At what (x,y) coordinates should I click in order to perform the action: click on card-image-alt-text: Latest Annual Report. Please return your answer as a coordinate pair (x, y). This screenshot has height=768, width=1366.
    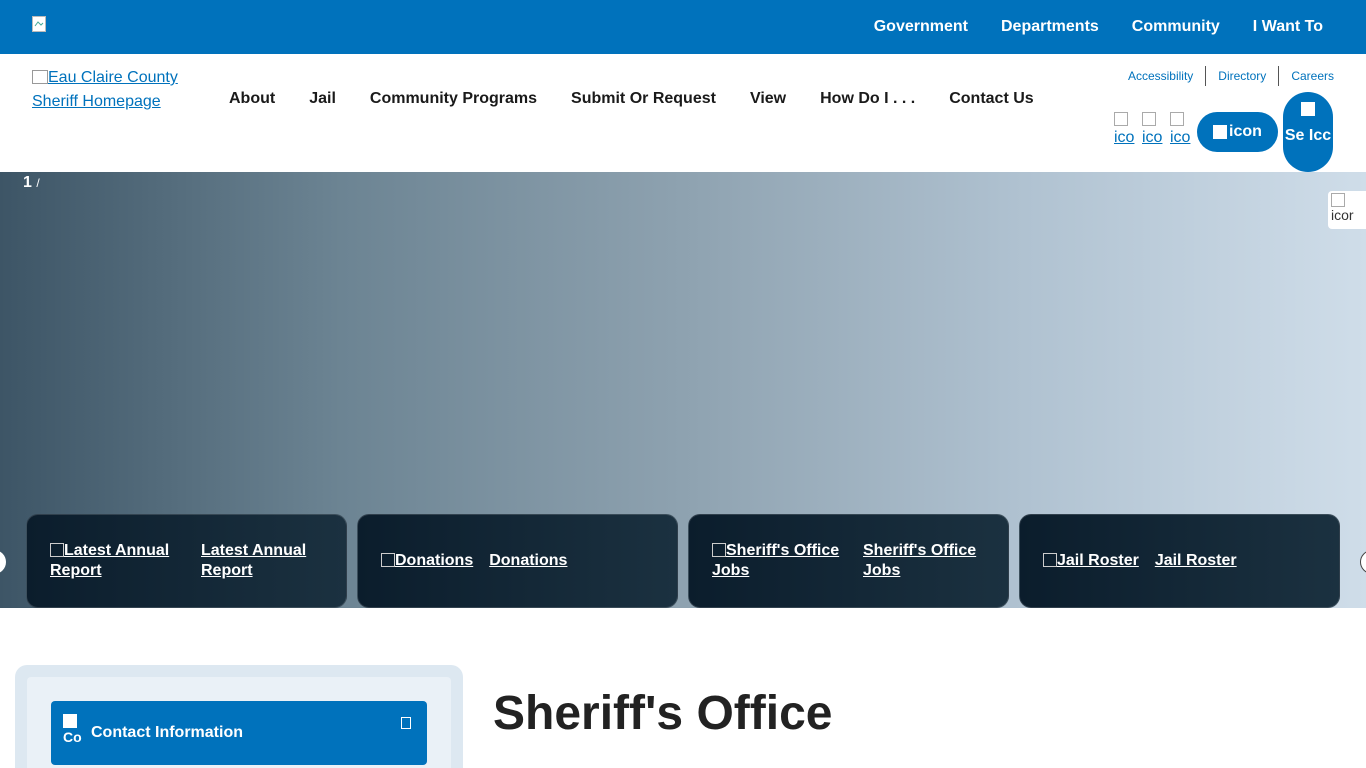
    Looking at the image, I should click on (110, 560).